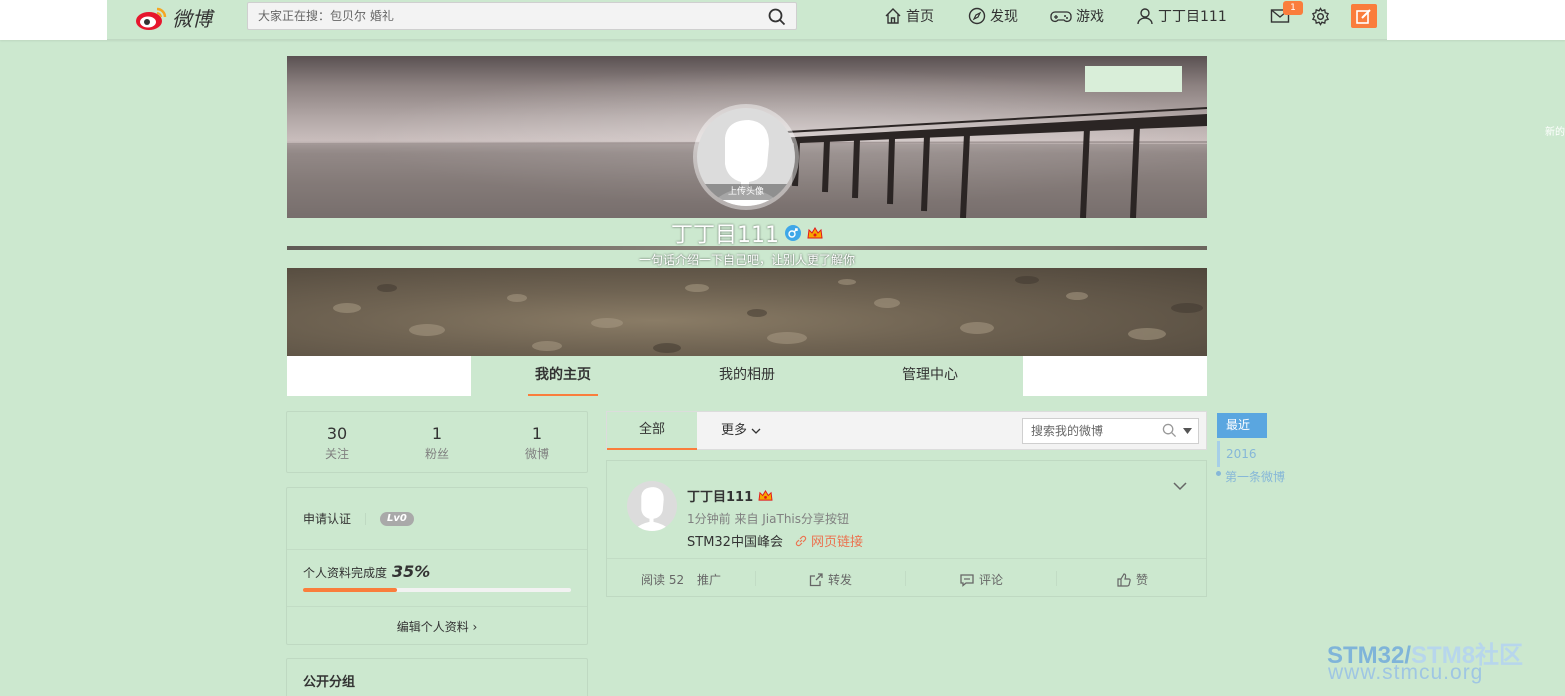 The image size is (1565, 696). I want to click on nav-settings, so click(1320, 16).